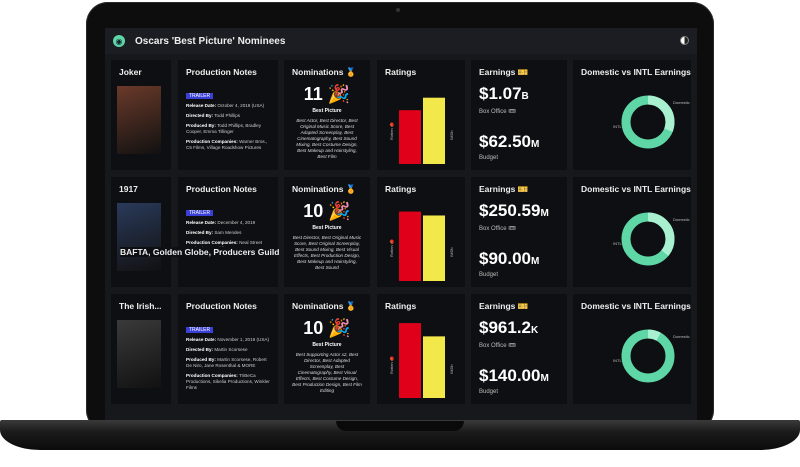 This screenshot has height=467, width=800. I want to click on notes-director: Directed By: Todd Phillips, so click(229, 116).